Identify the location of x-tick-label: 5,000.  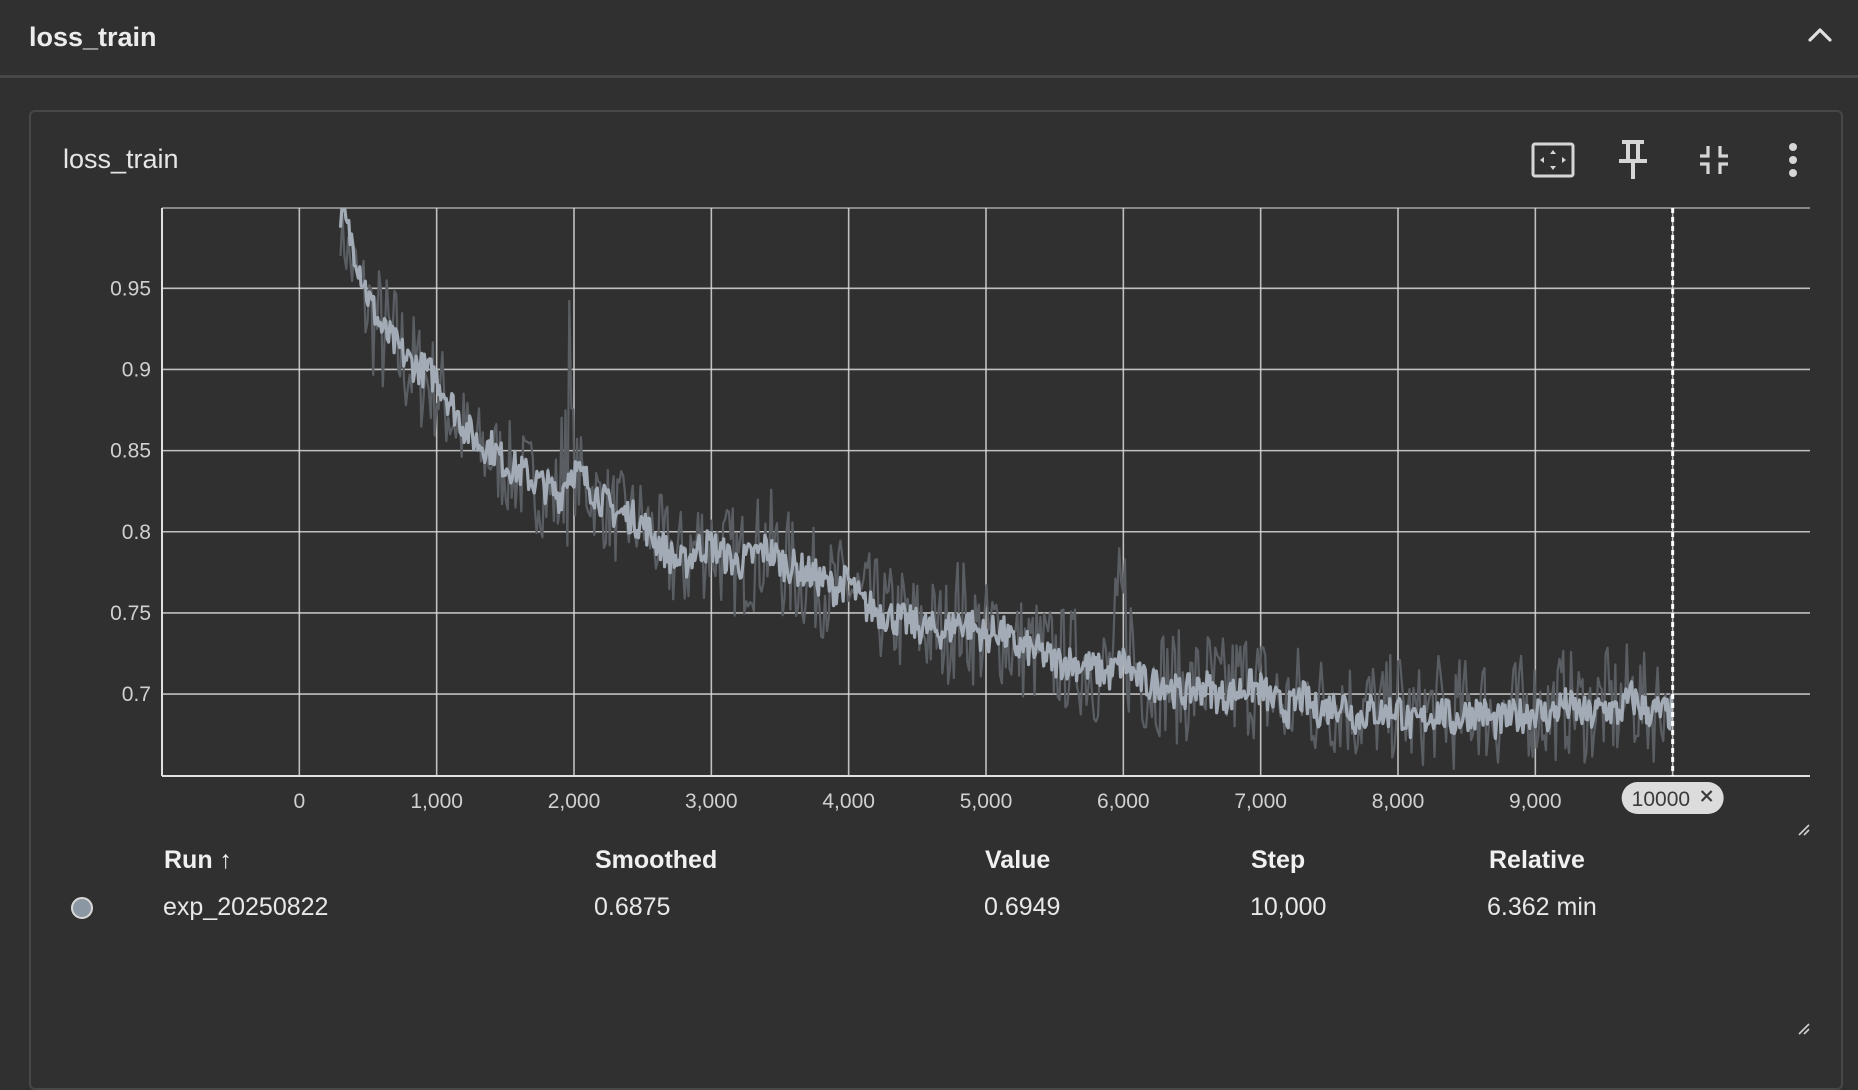
(986, 801).